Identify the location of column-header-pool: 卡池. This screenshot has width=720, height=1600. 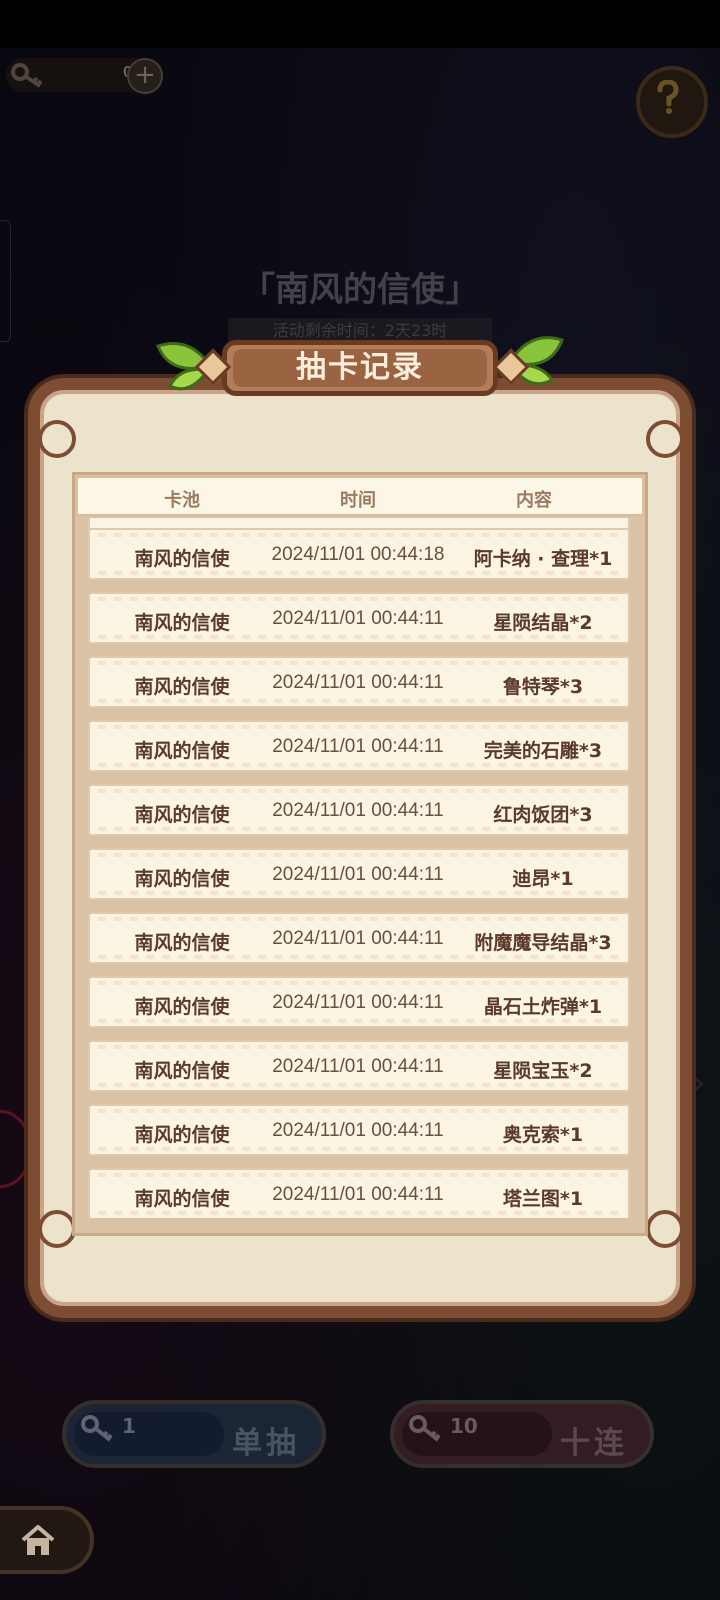
(182, 500).